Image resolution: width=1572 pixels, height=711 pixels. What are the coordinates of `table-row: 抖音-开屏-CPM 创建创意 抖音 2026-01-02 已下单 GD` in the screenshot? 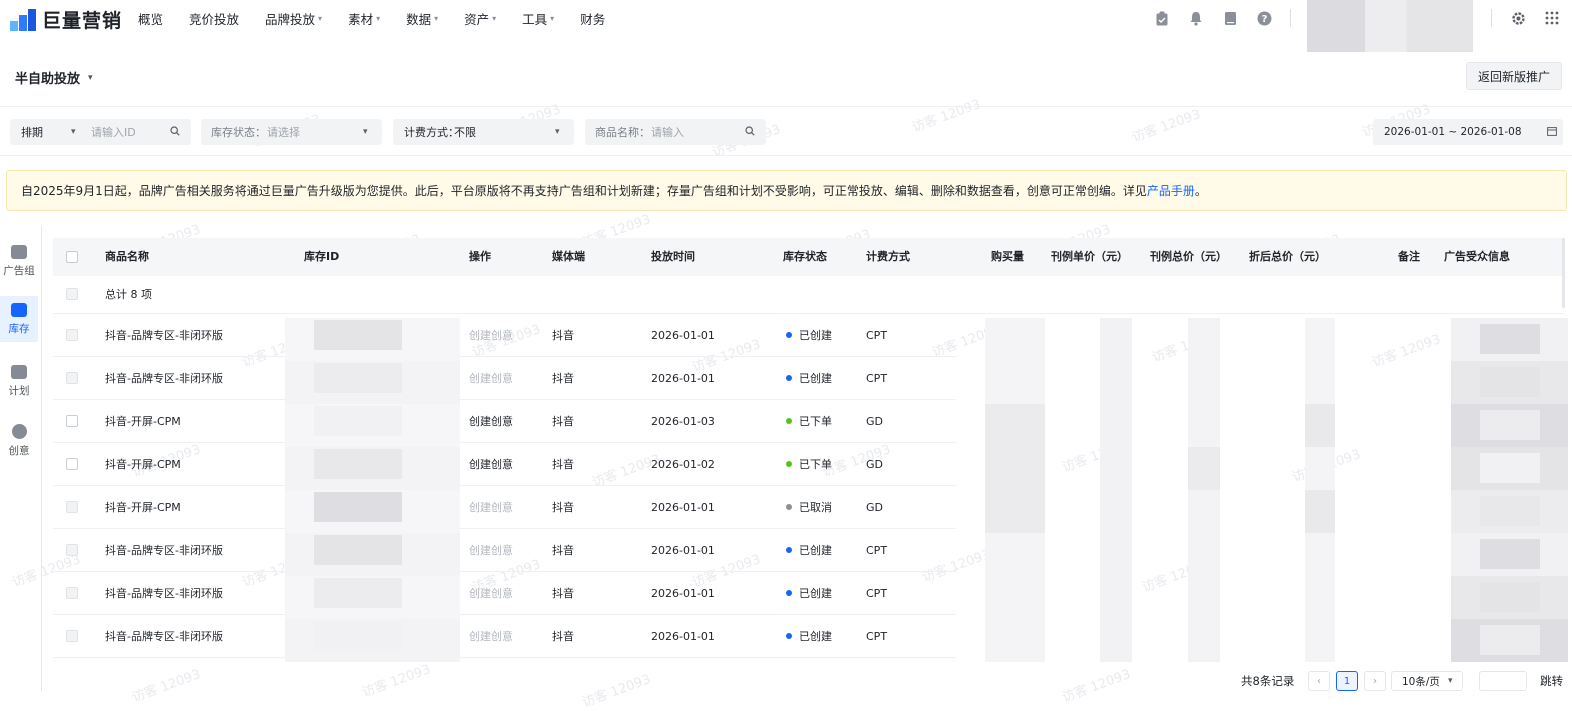 It's located at (809, 464).